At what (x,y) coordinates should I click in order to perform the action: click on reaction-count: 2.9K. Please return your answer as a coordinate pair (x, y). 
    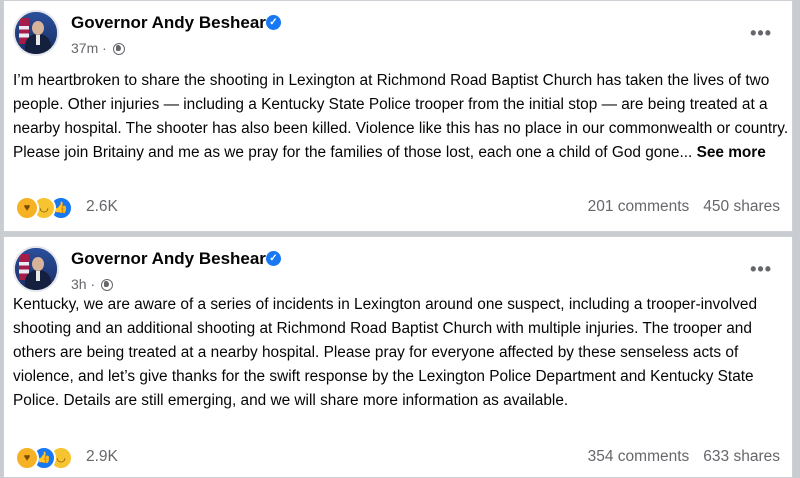
    Looking at the image, I should click on (102, 457).